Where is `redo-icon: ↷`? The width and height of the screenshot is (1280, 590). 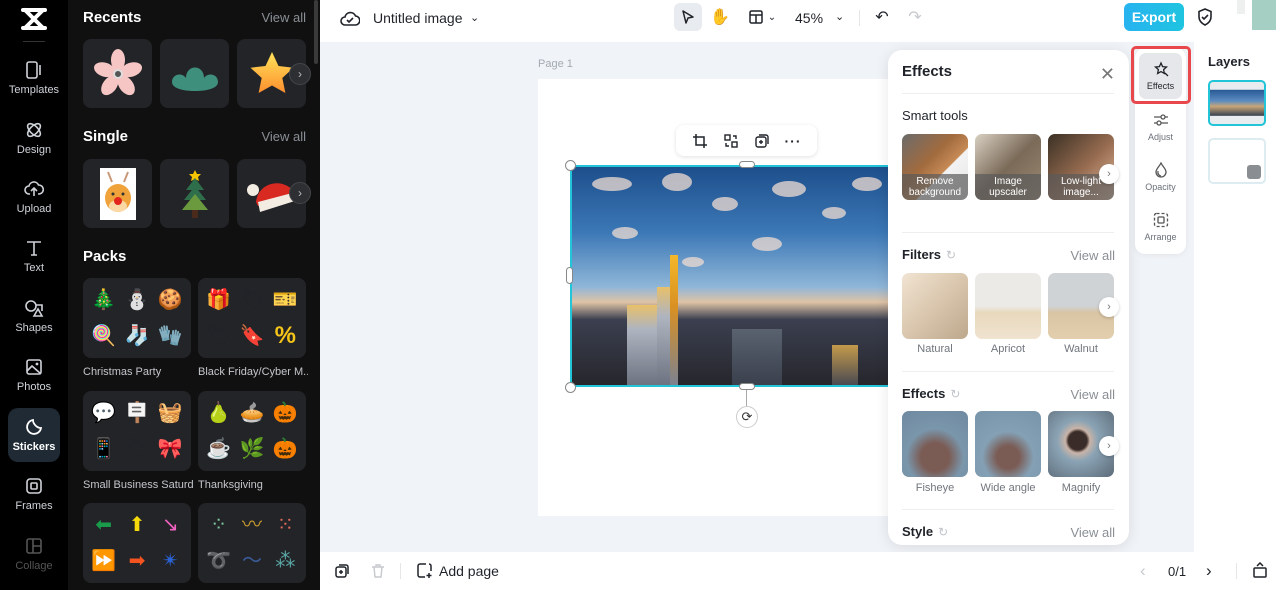
redo-icon: ↷ is located at coordinates (915, 17).